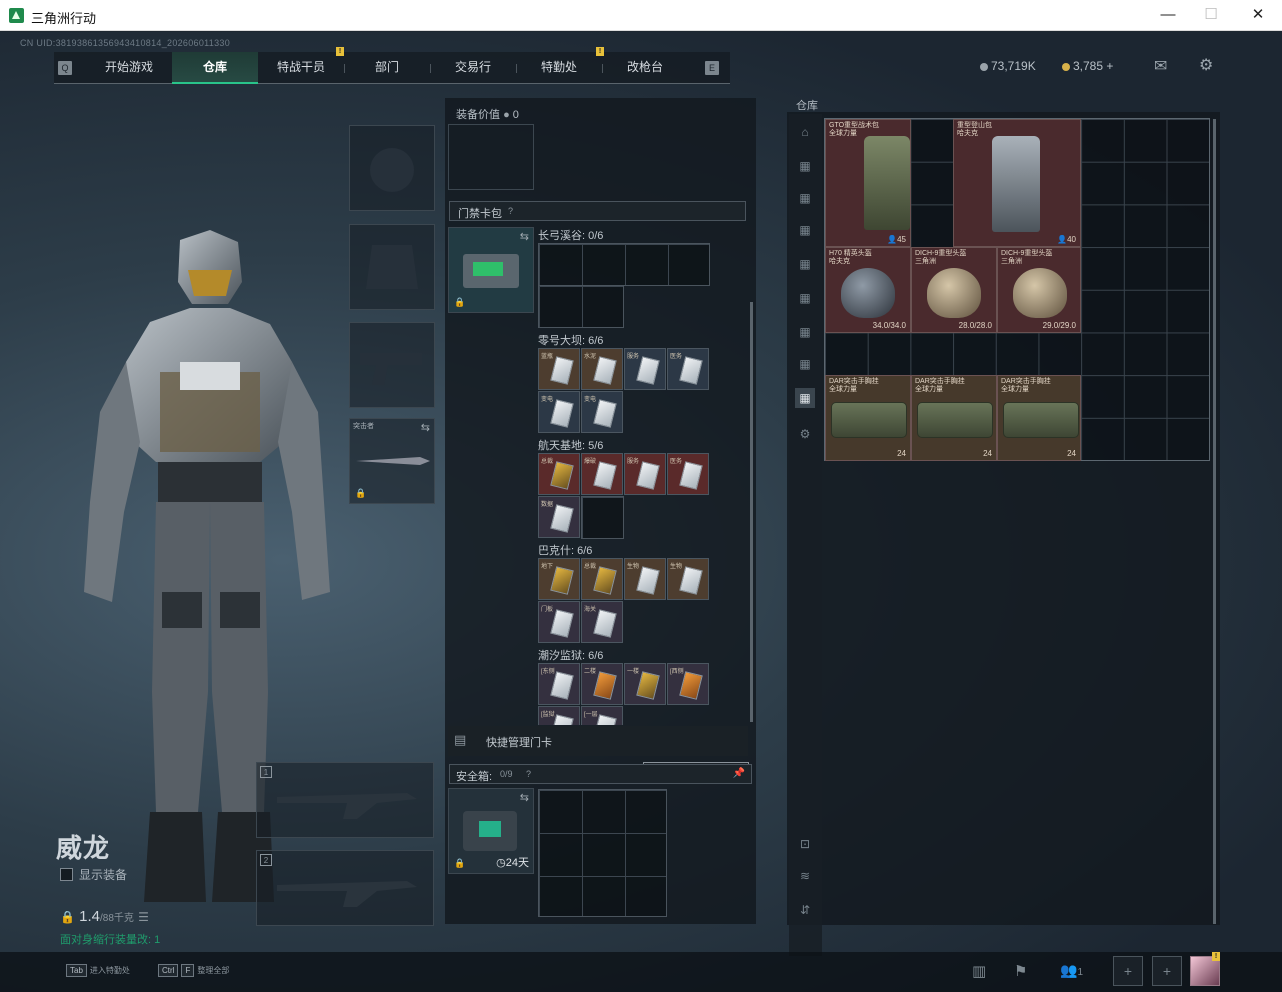 This screenshot has height=992, width=1282. I want to click on warehouse-item: 重型登山包 哈夫克 👤40, so click(1017, 183).